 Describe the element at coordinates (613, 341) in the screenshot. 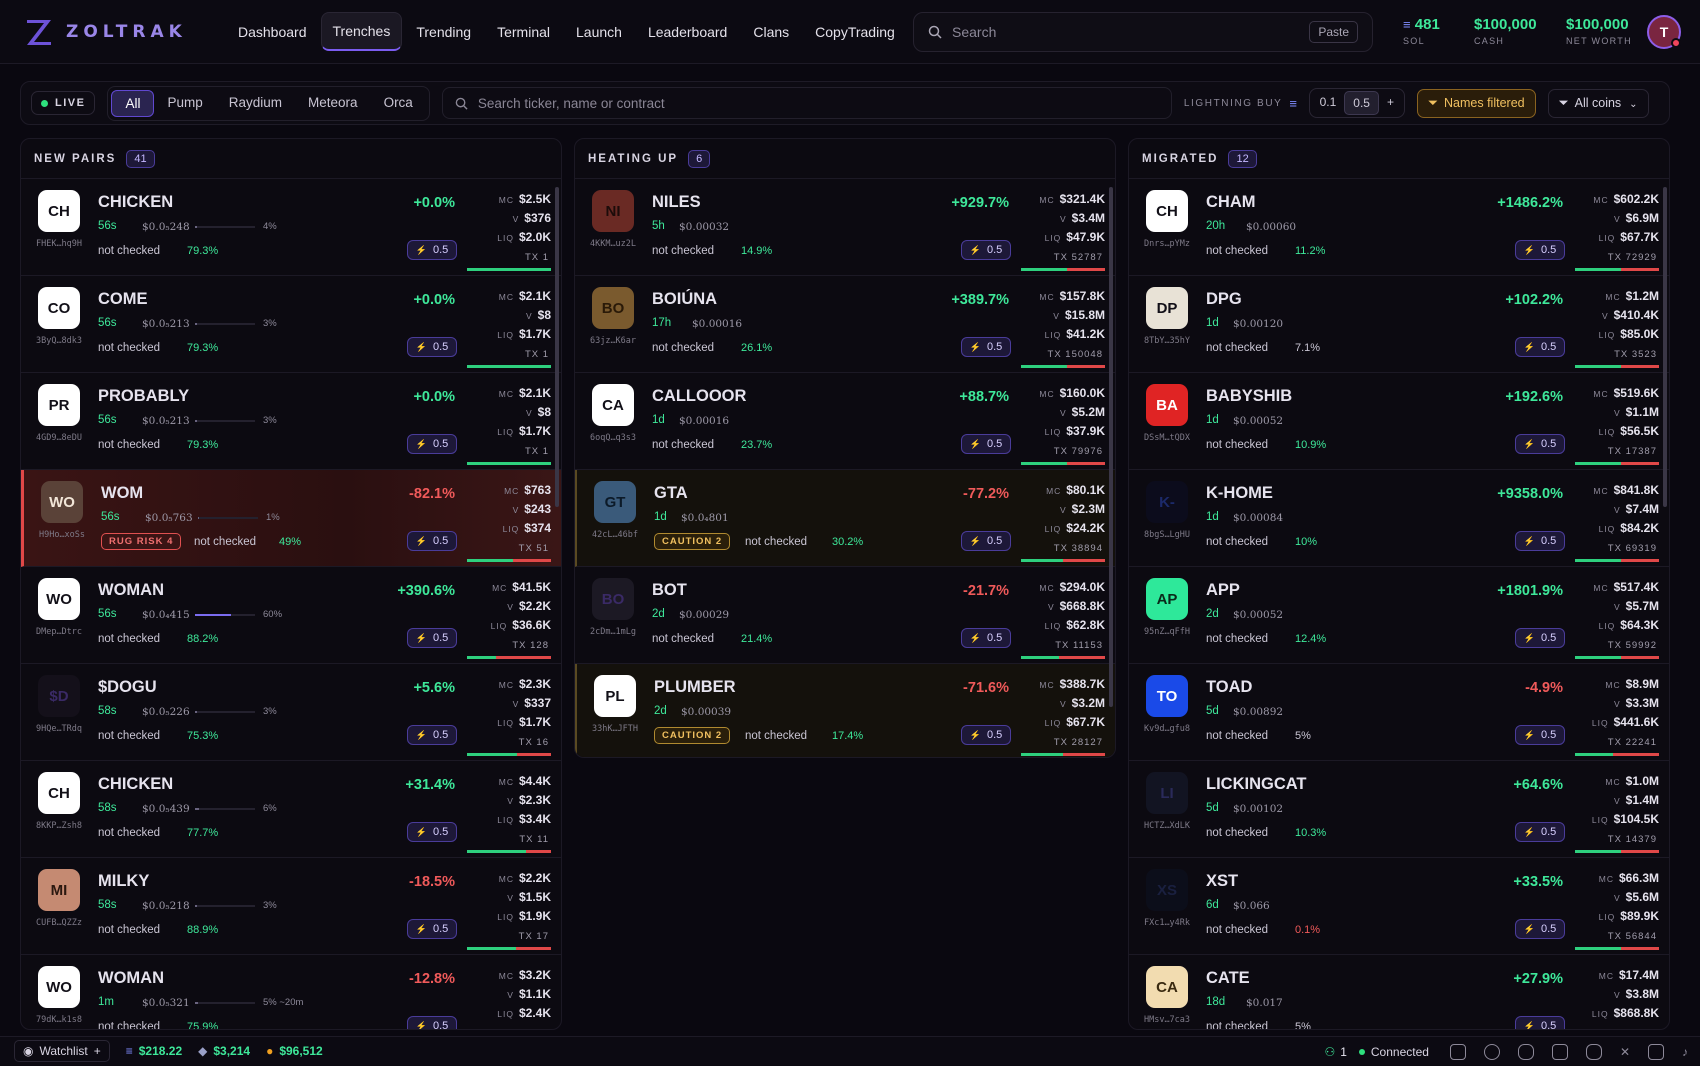

I see `token-address: 63jz…K6ar` at that location.